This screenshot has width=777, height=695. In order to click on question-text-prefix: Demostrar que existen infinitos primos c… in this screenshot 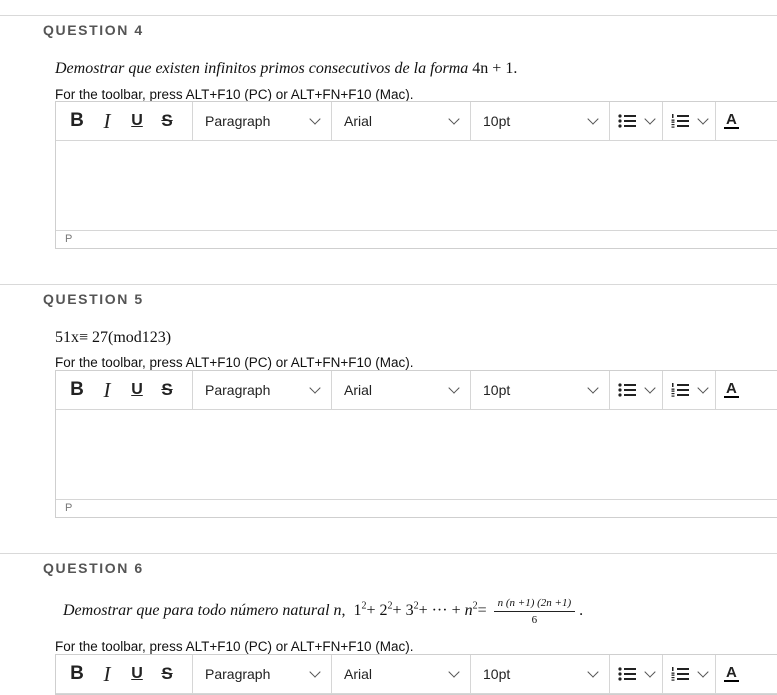, I will do `click(264, 68)`.